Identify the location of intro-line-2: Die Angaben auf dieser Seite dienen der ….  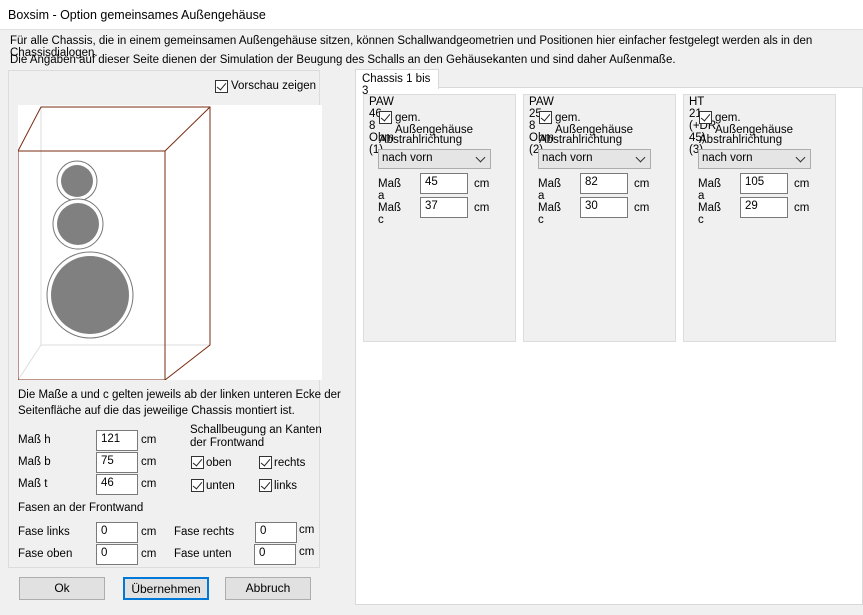
(343, 60).